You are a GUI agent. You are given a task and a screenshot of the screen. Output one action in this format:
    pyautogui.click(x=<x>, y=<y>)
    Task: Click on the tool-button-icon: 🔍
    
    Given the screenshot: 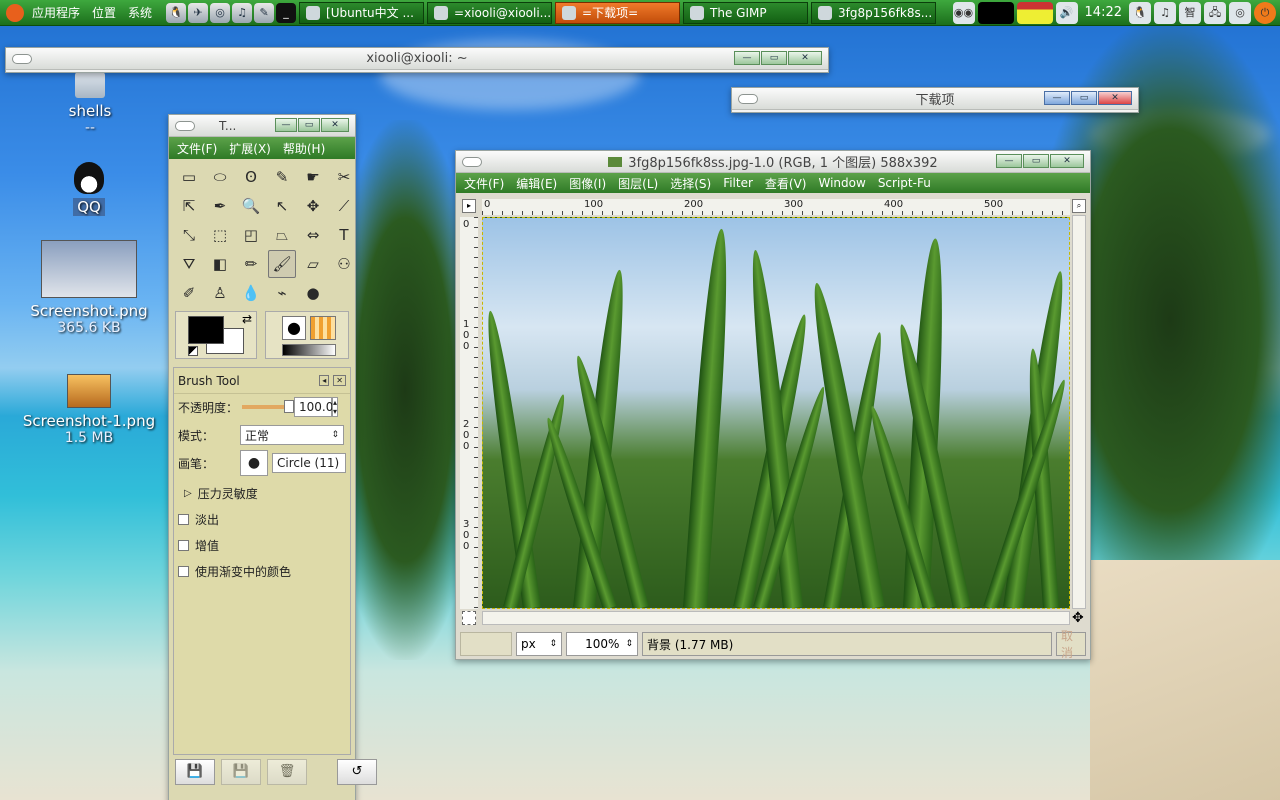 What is the action you would take?
    pyautogui.click(x=251, y=206)
    